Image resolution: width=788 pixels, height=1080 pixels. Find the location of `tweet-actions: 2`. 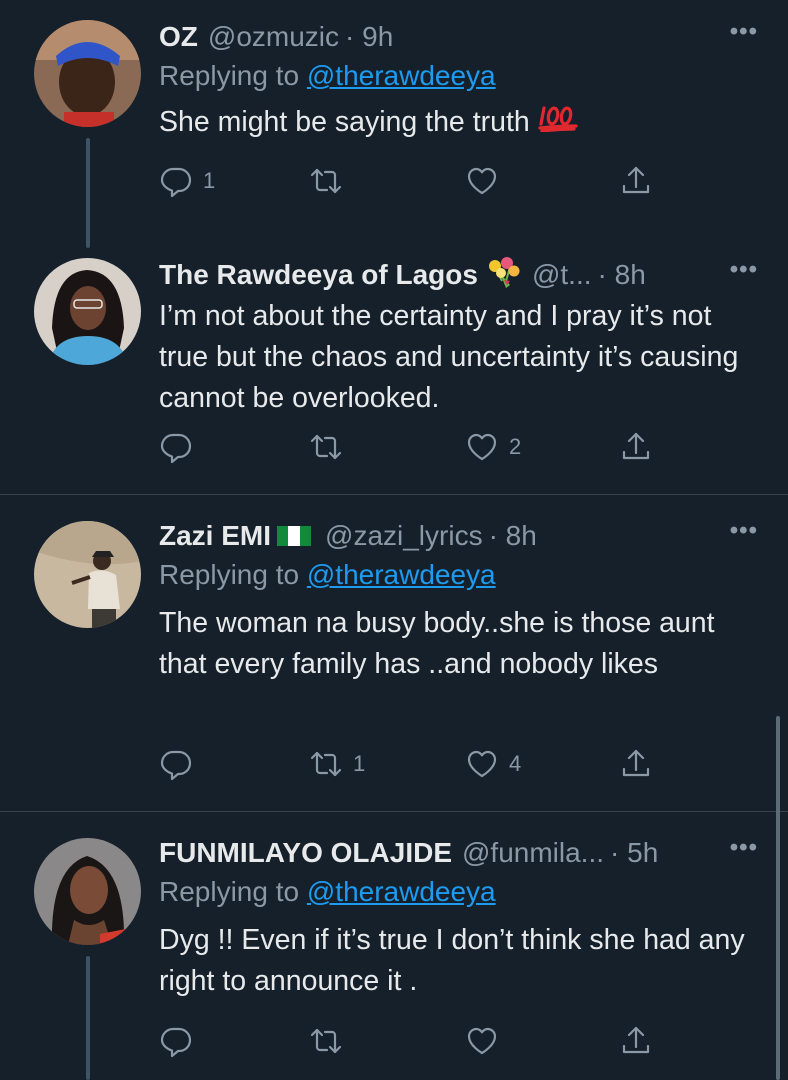

tweet-actions: 2 is located at coordinates (409, 450).